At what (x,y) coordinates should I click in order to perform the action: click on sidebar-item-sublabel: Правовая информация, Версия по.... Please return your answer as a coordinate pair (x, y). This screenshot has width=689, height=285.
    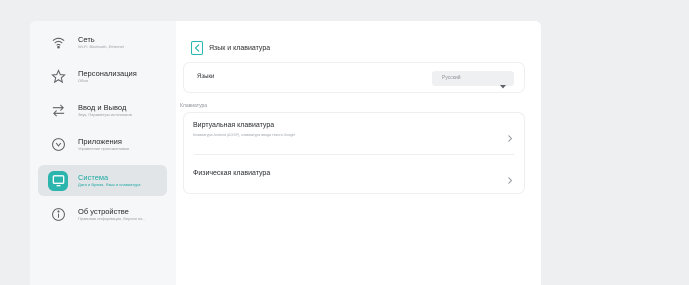
    Looking at the image, I should click on (112, 219).